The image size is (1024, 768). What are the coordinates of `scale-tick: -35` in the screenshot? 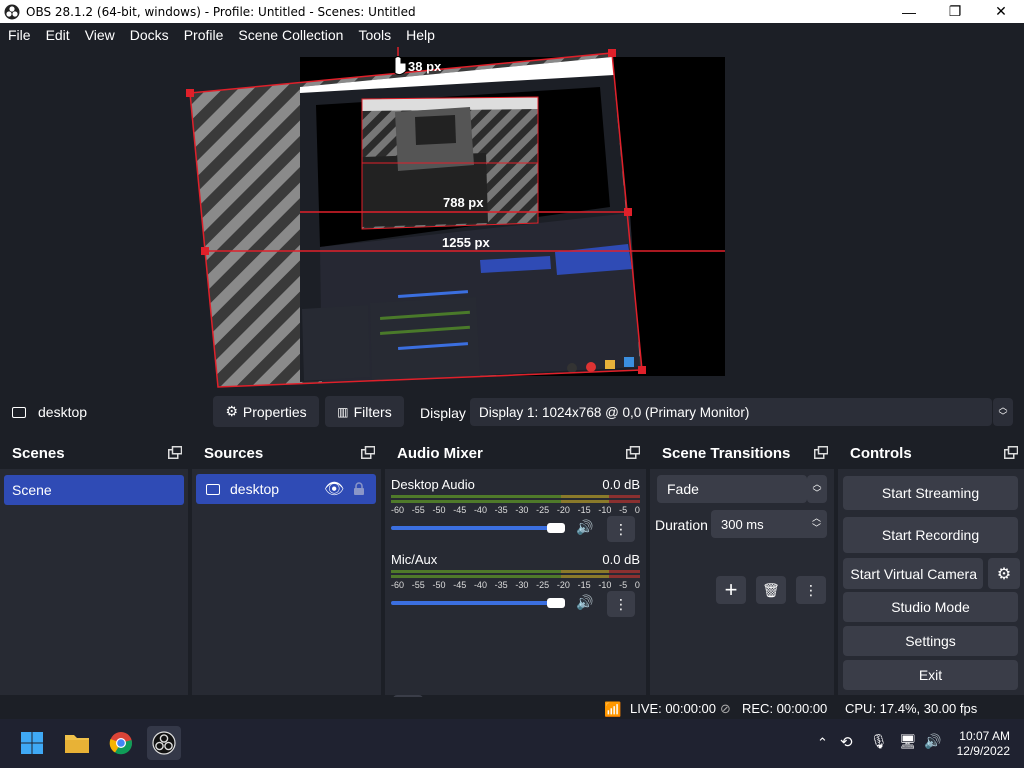 It's located at (501, 585).